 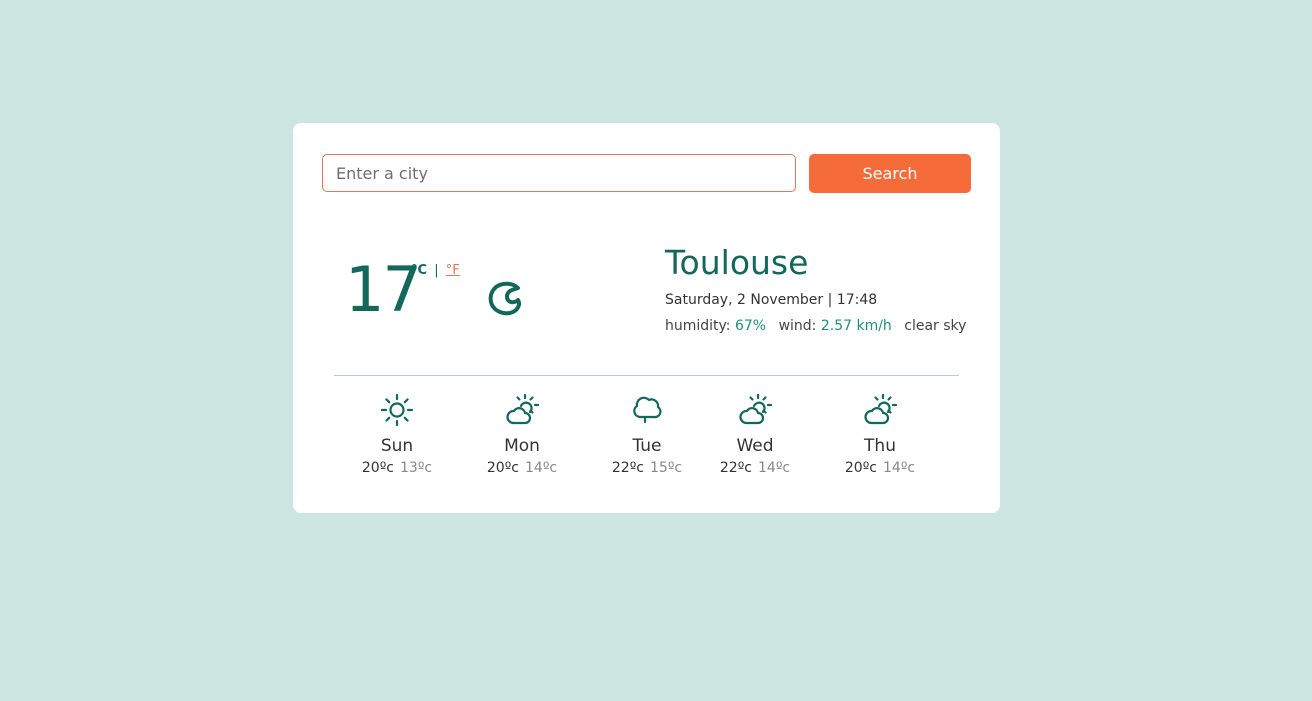 What do you see at coordinates (505, 298) in the screenshot?
I see `moon-clear-icon` at bounding box center [505, 298].